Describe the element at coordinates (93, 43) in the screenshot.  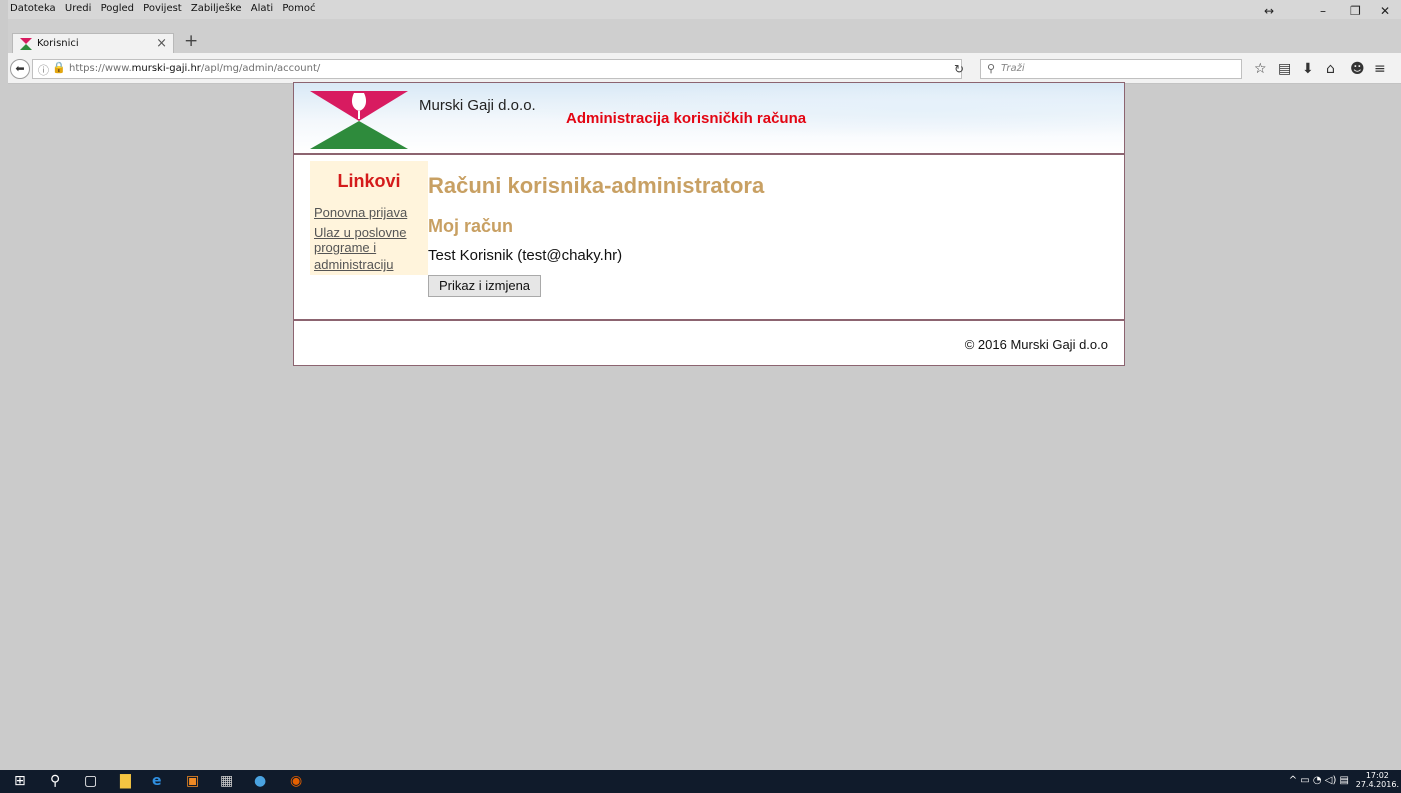
I see `tab-korisnici: Korisnici ×` at that location.